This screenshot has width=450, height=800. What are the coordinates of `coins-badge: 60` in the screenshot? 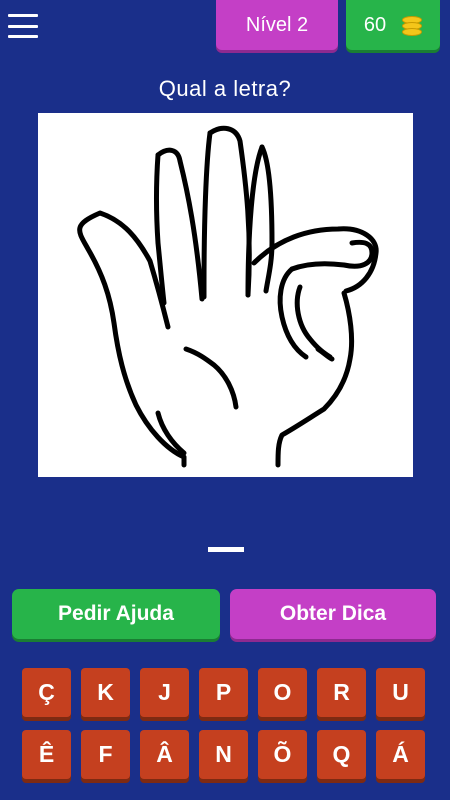 It's located at (393, 25).